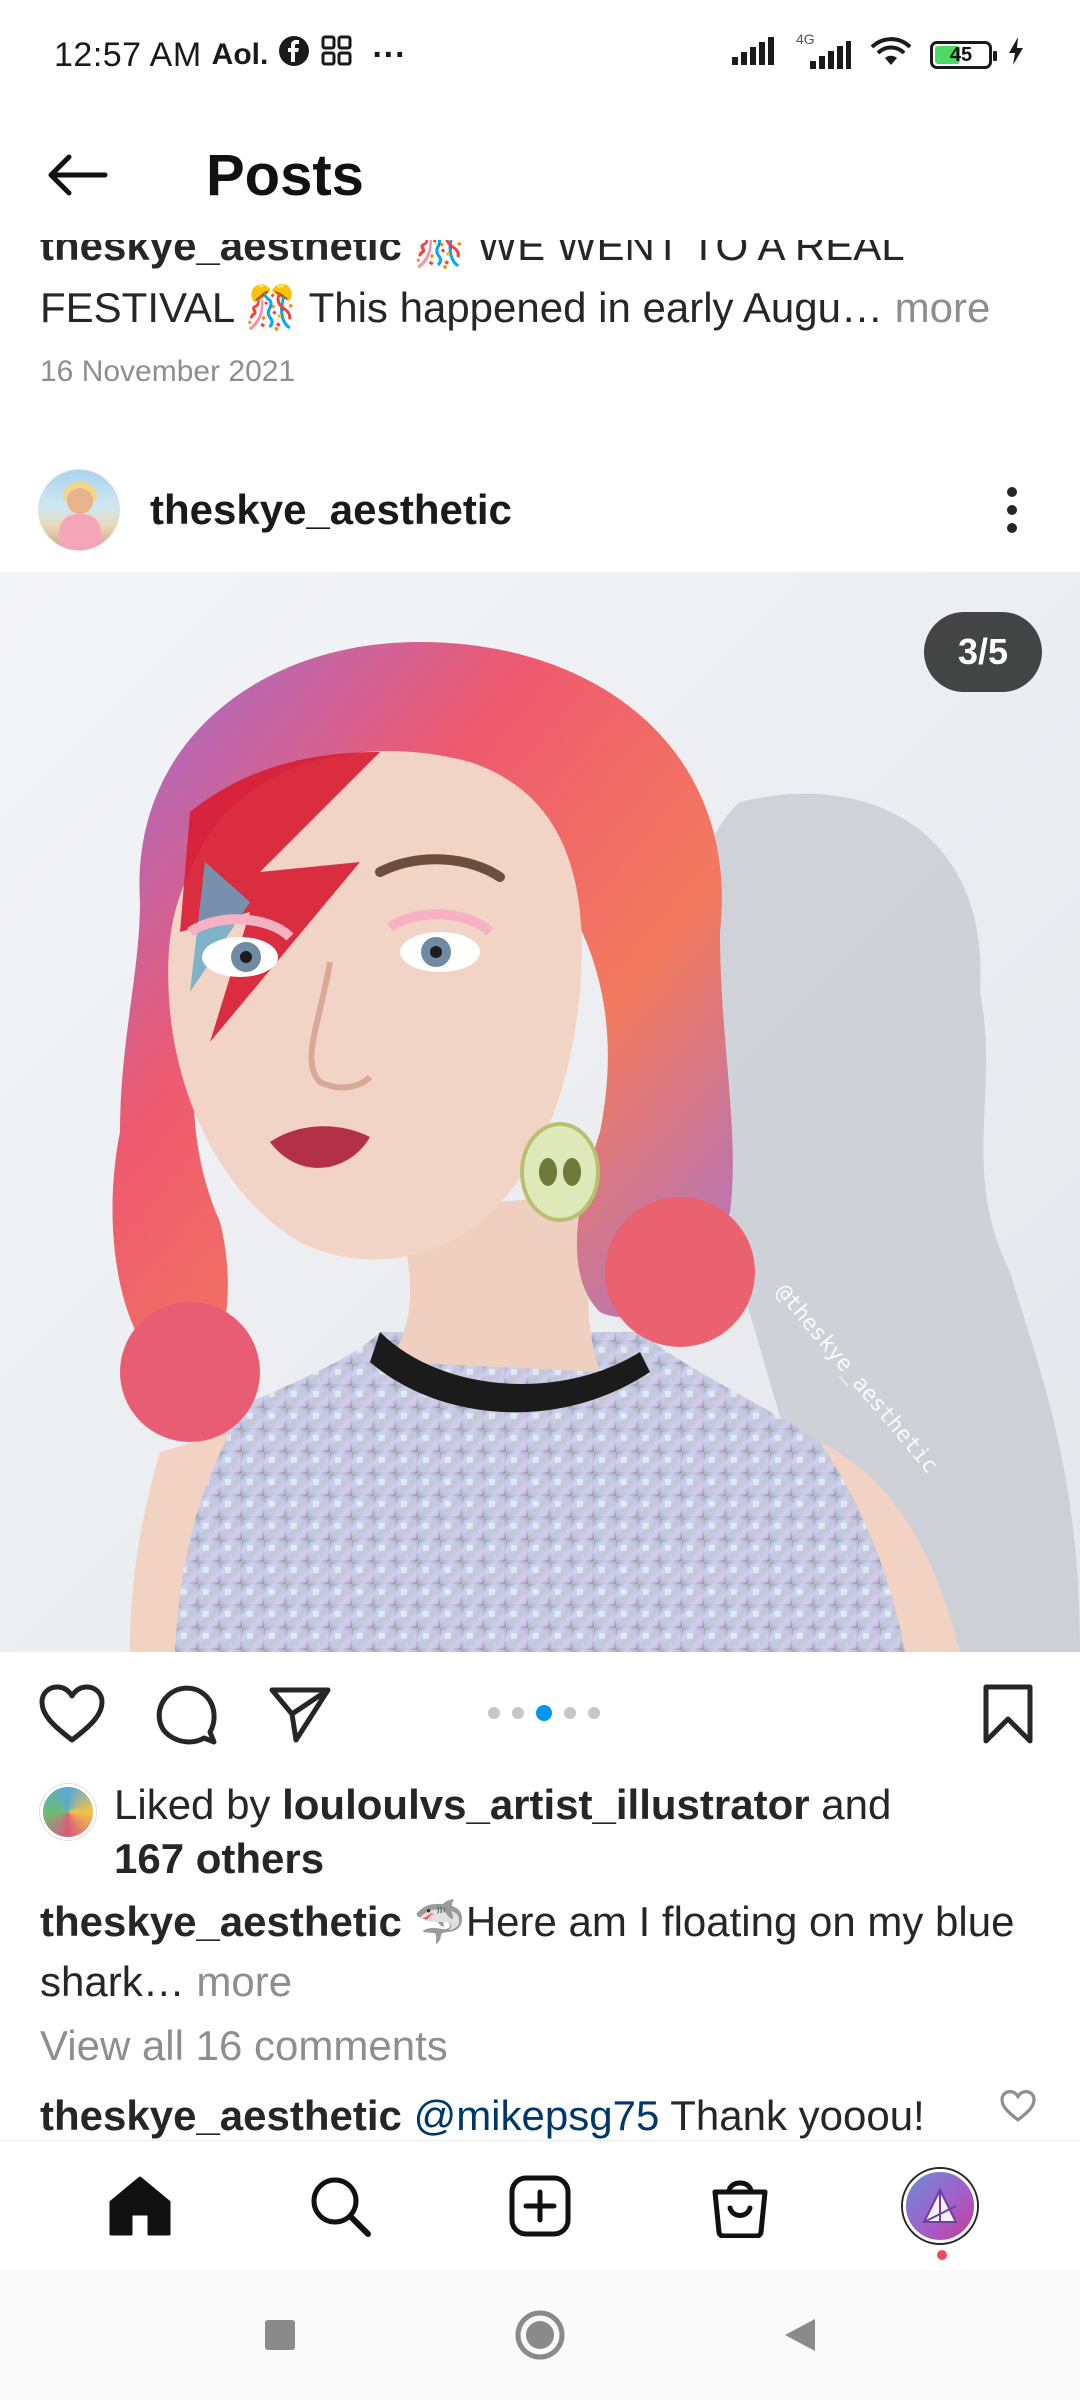 This screenshot has height=2400, width=1080. Describe the element at coordinates (540, 510) in the screenshot. I see `post-header: theskye_aesthetic` at that location.